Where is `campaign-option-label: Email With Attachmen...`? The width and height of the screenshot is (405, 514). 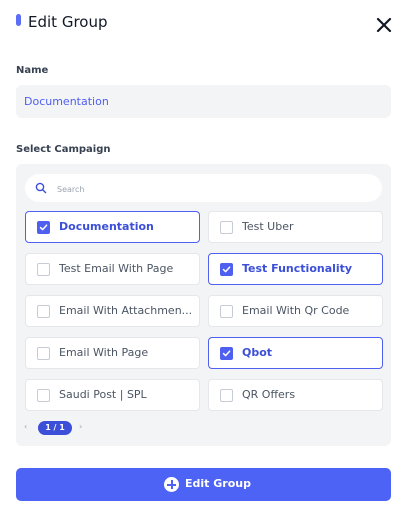
campaign-option-label: Email With Attachmen... is located at coordinates (126, 310).